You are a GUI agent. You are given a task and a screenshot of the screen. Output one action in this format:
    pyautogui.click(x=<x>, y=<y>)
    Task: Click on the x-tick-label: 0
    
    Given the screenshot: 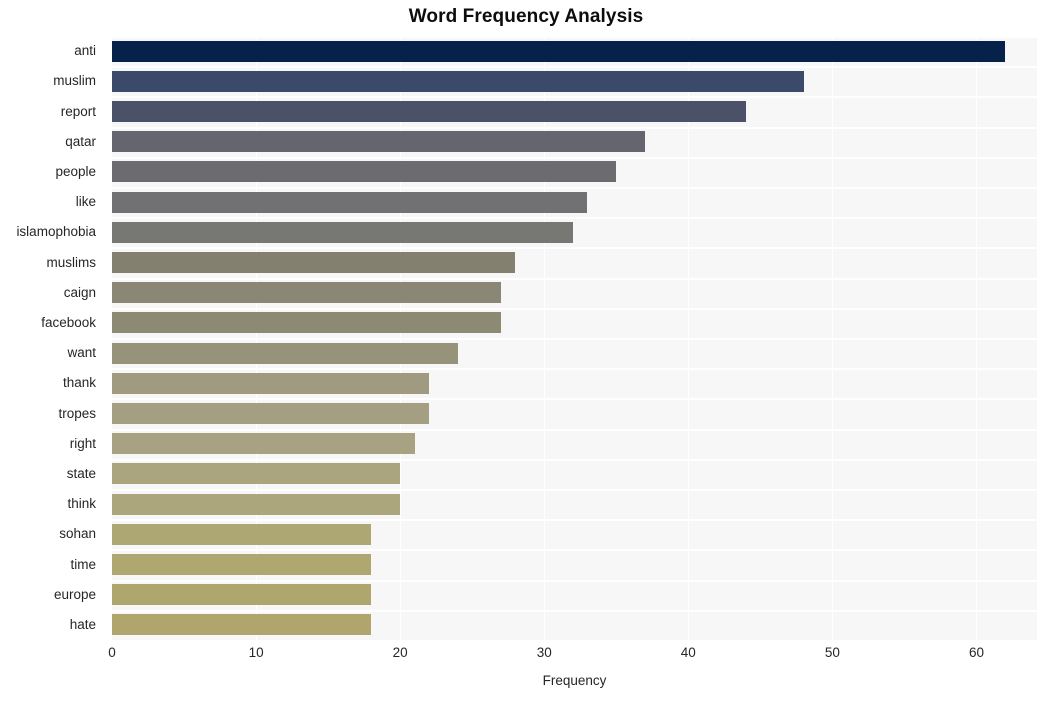 What is the action you would take?
    pyautogui.click(x=112, y=652)
    